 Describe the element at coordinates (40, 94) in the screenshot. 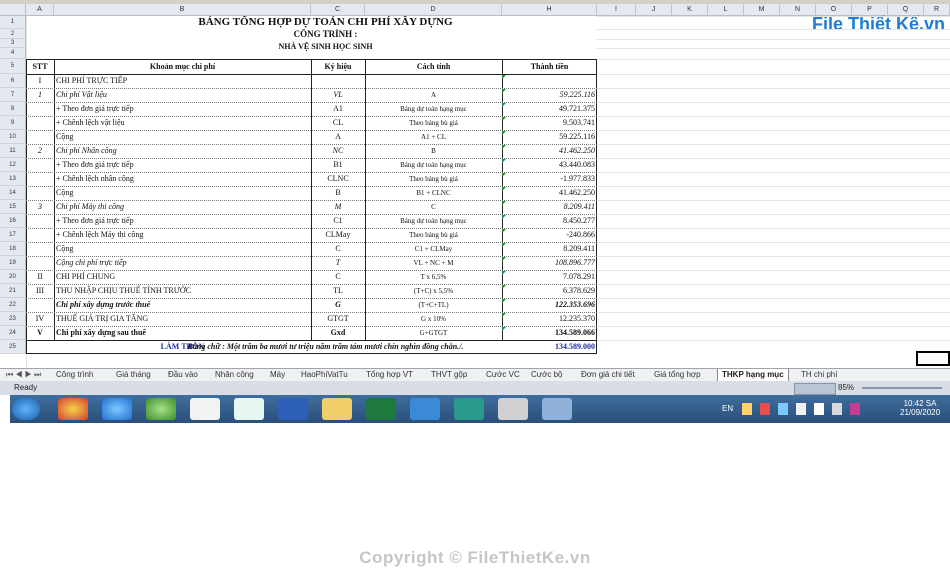

I see `stt-cell: 1` at that location.